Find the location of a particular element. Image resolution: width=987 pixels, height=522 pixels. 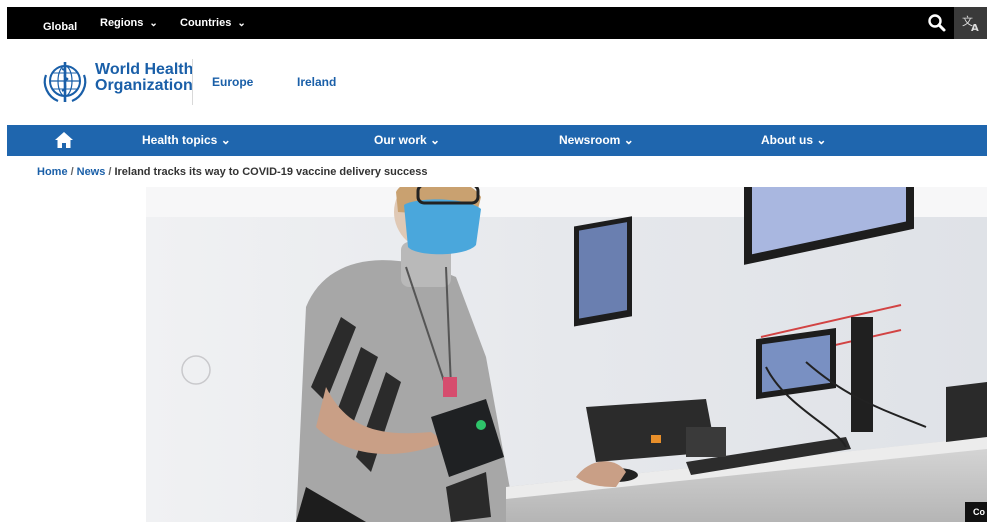

ireland-link: Ireland is located at coordinates (316, 82).